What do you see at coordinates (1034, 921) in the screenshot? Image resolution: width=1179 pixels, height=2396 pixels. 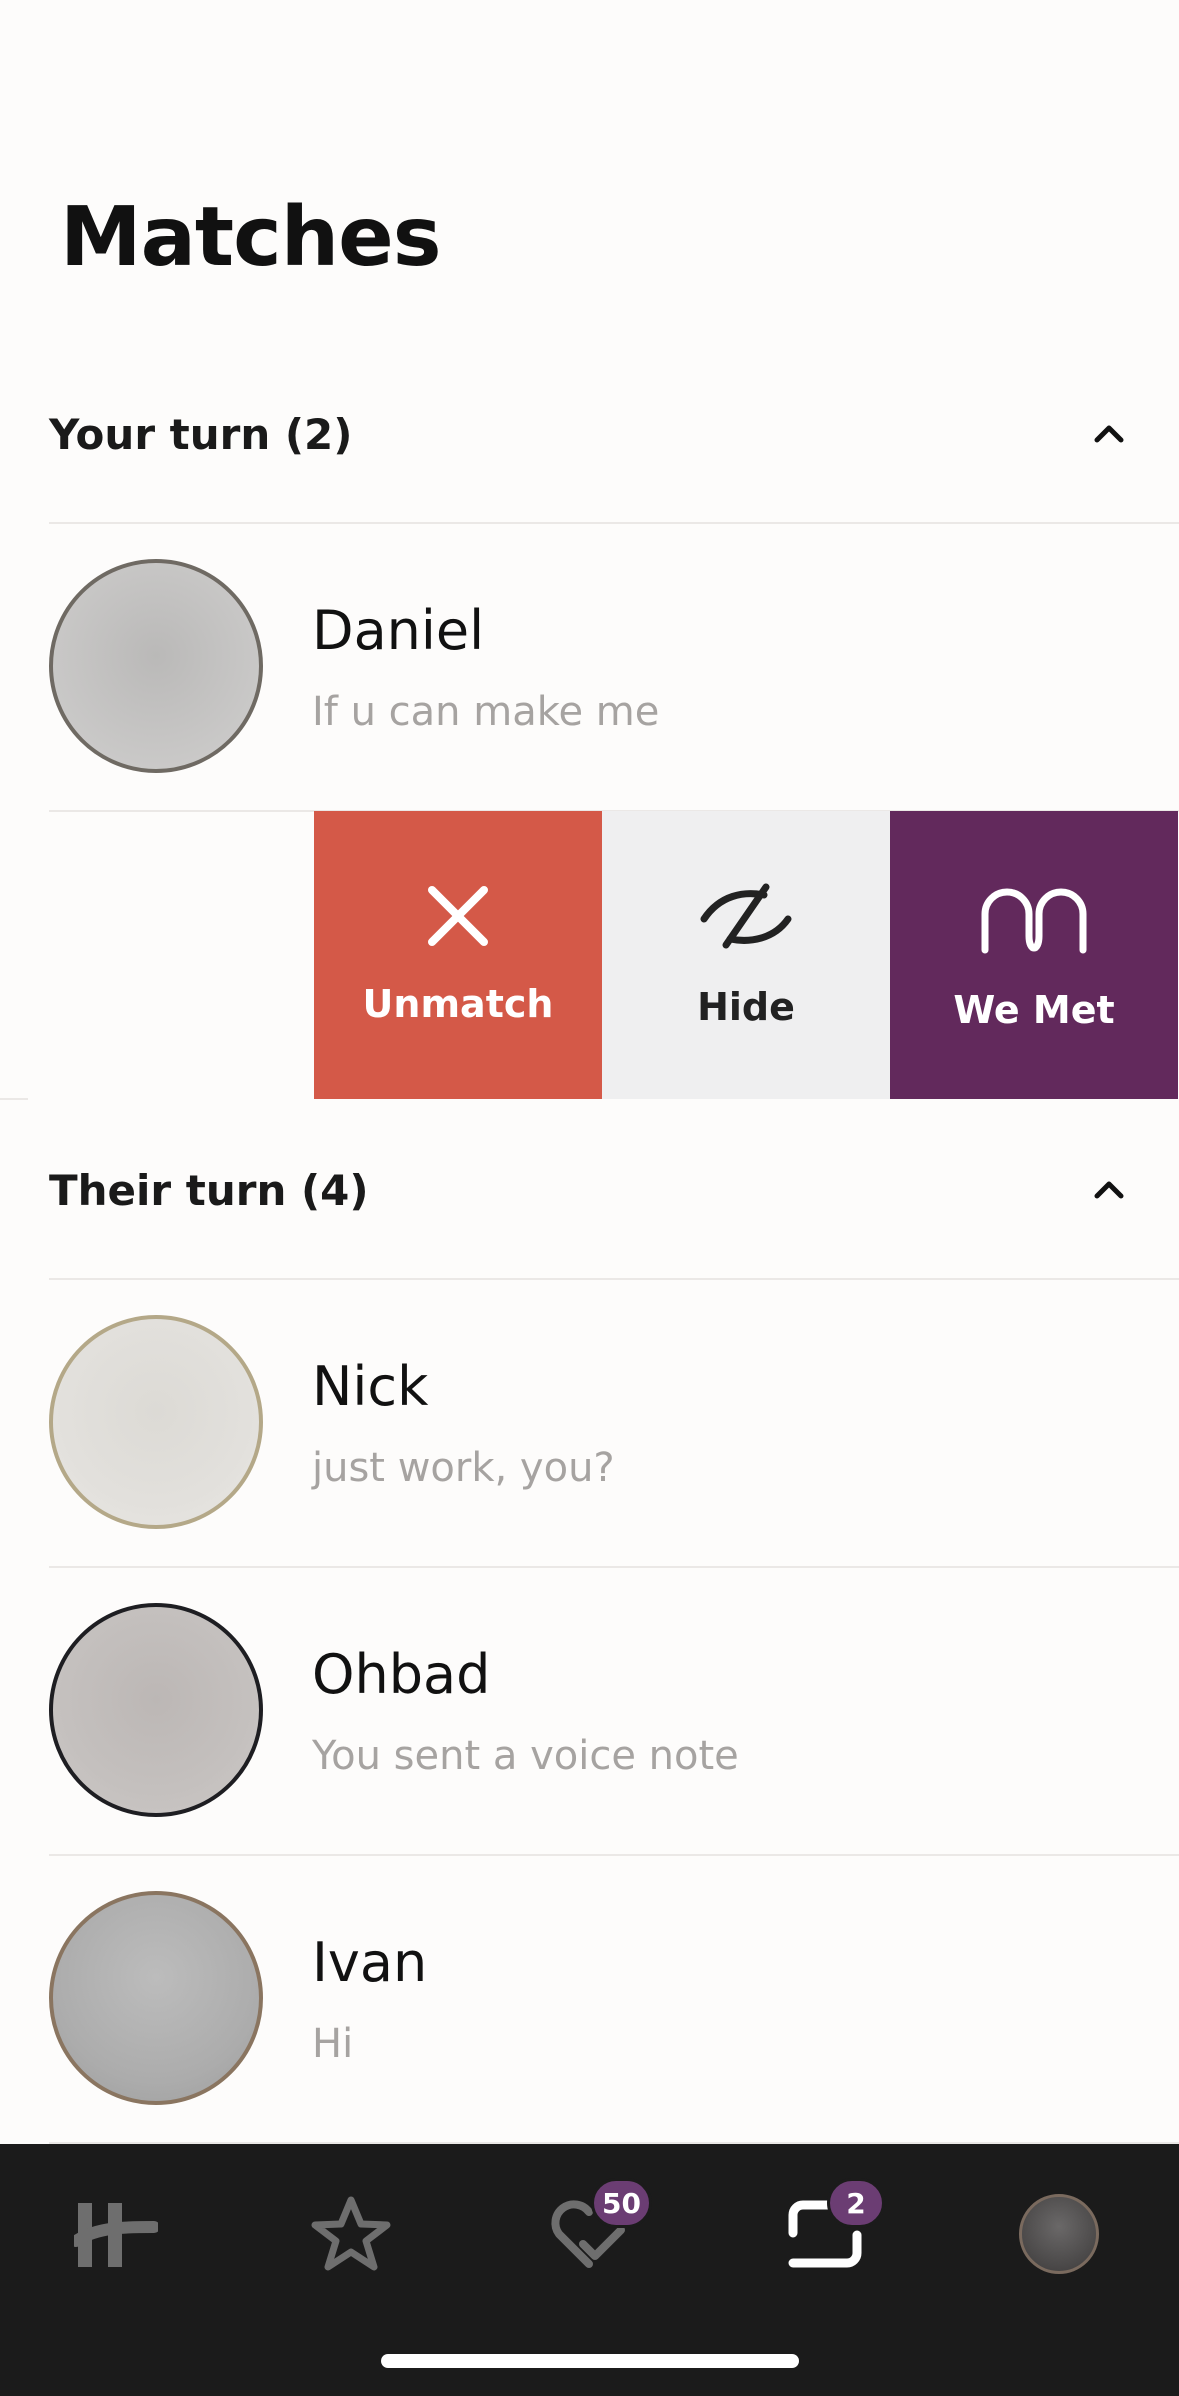 I see `people-icon` at bounding box center [1034, 921].